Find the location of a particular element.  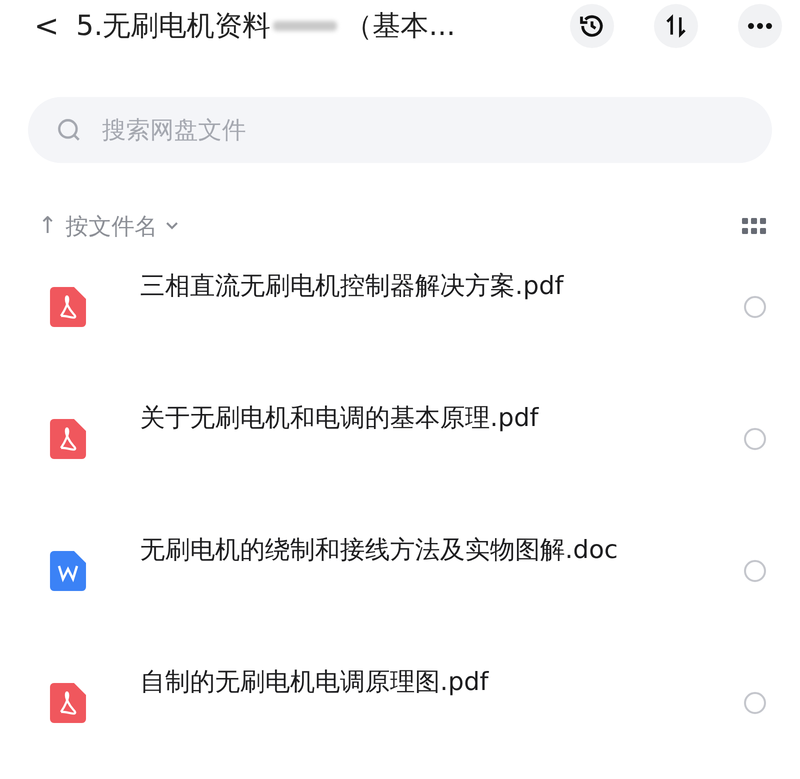

file-name: 自制的无刷电机电调原理图.pdf is located at coordinates (442, 681).